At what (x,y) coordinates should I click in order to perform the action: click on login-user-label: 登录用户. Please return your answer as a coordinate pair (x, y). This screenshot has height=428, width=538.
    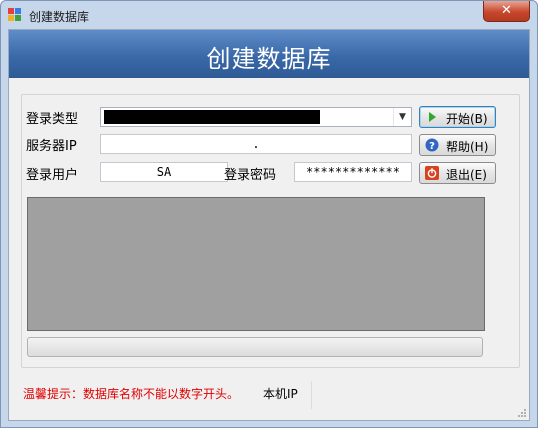
    Looking at the image, I should click on (52, 175).